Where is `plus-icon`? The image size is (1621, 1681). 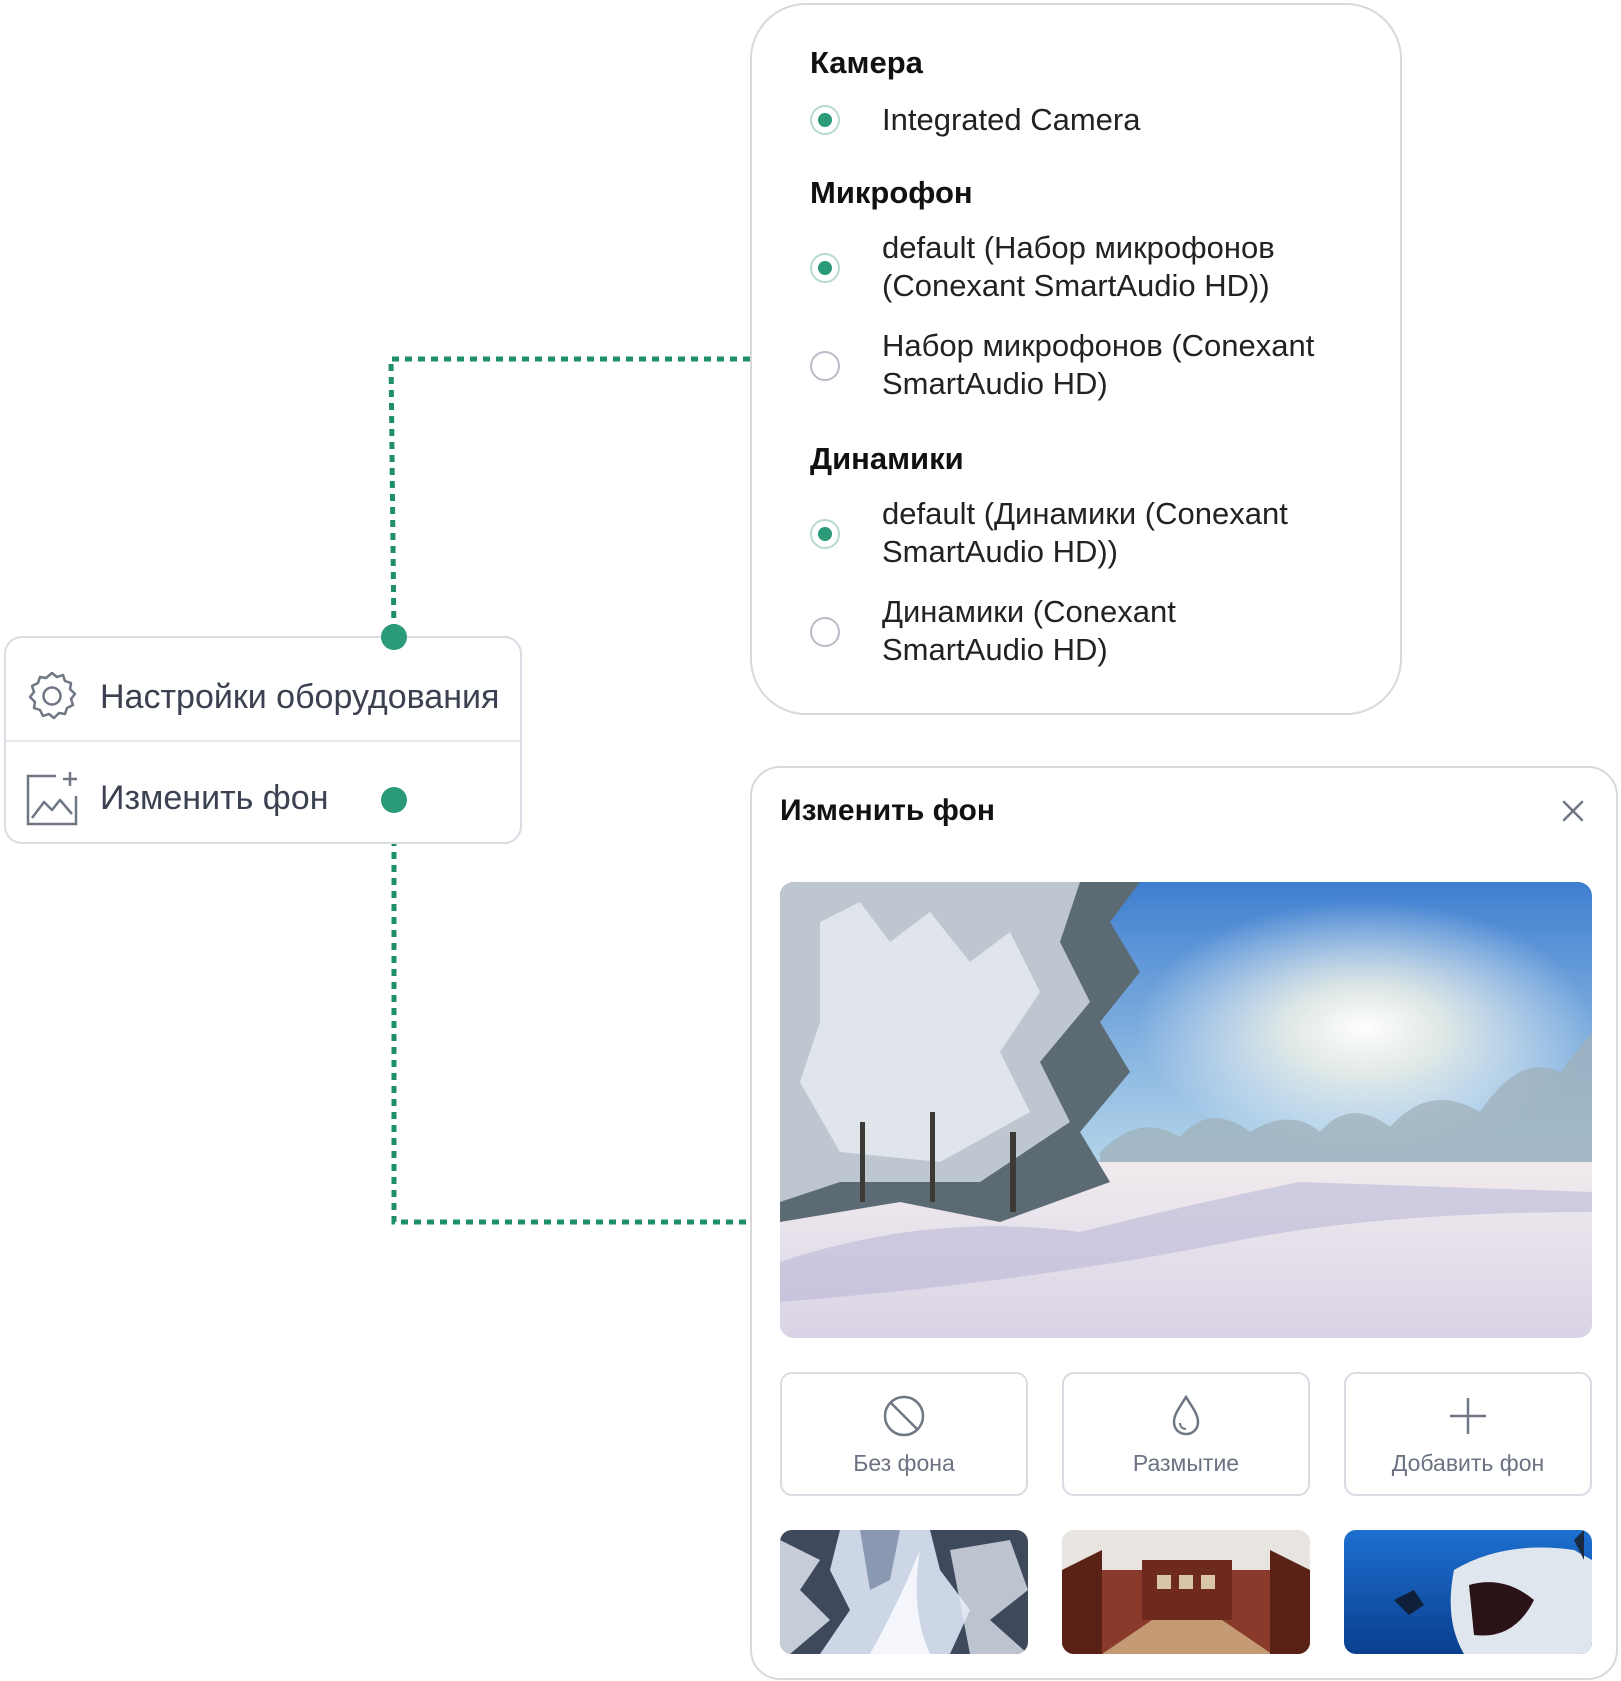 plus-icon is located at coordinates (1468, 1416).